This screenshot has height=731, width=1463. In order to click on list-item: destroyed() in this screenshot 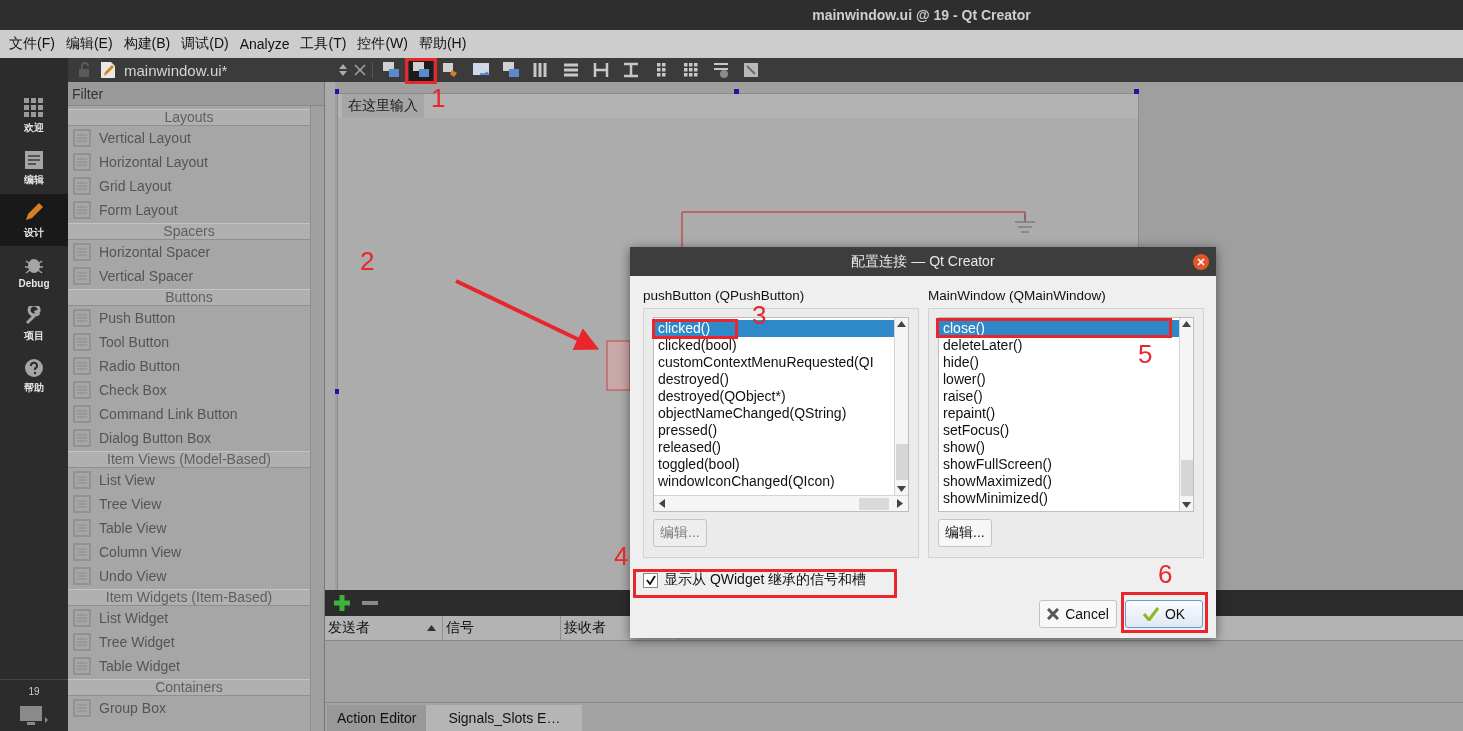, I will do `click(691, 379)`.